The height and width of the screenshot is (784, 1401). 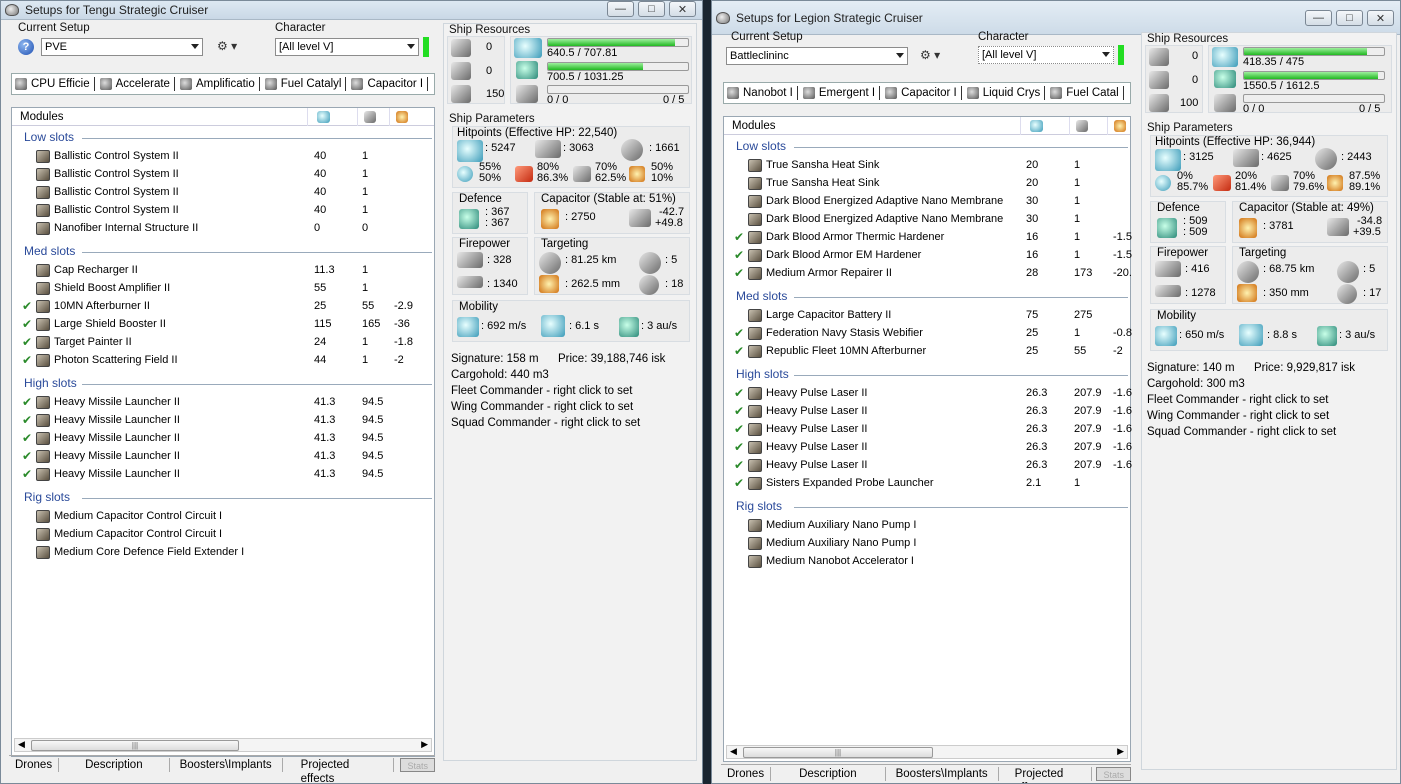 What do you see at coordinates (53, 84) in the screenshot?
I see `tab-subsystem-1: CPU Efficie` at bounding box center [53, 84].